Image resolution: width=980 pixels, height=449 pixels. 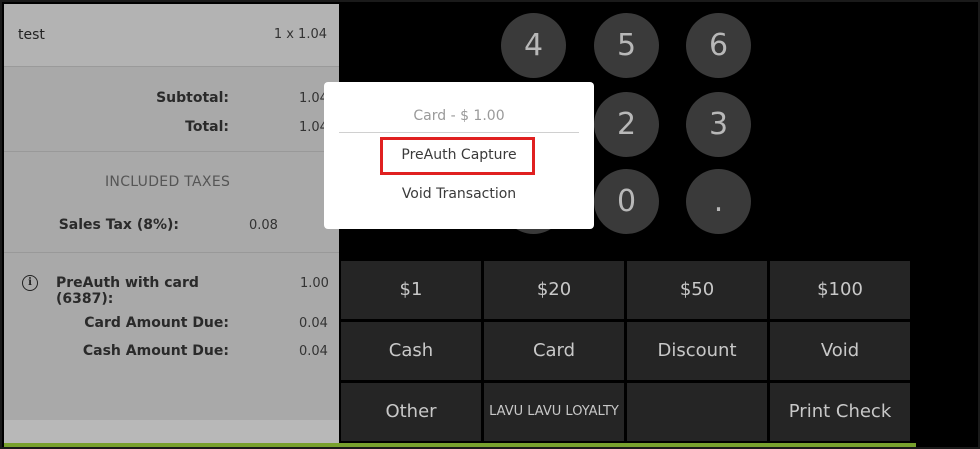 What do you see at coordinates (171, 110) in the screenshot?
I see `receipt-totals: Subtotal: 1.04 Total: 1.04` at bounding box center [171, 110].